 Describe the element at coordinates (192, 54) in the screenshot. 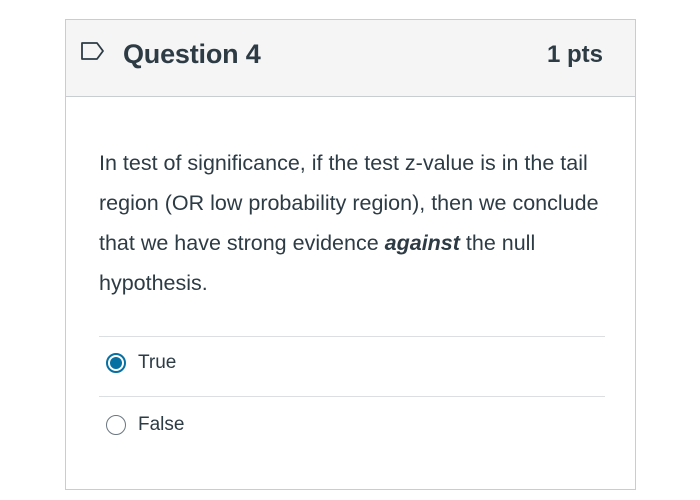

I see `question-title: Question 4` at that location.